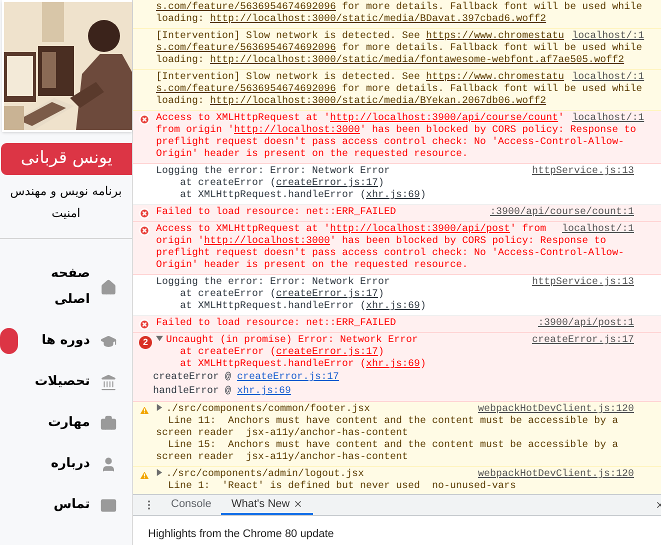 Image resolution: width=661 pixels, height=545 pixels. What do you see at coordinates (241, 534) in the screenshot?
I see `drawer-heading: Highlights from the Chrome 80 update` at bounding box center [241, 534].